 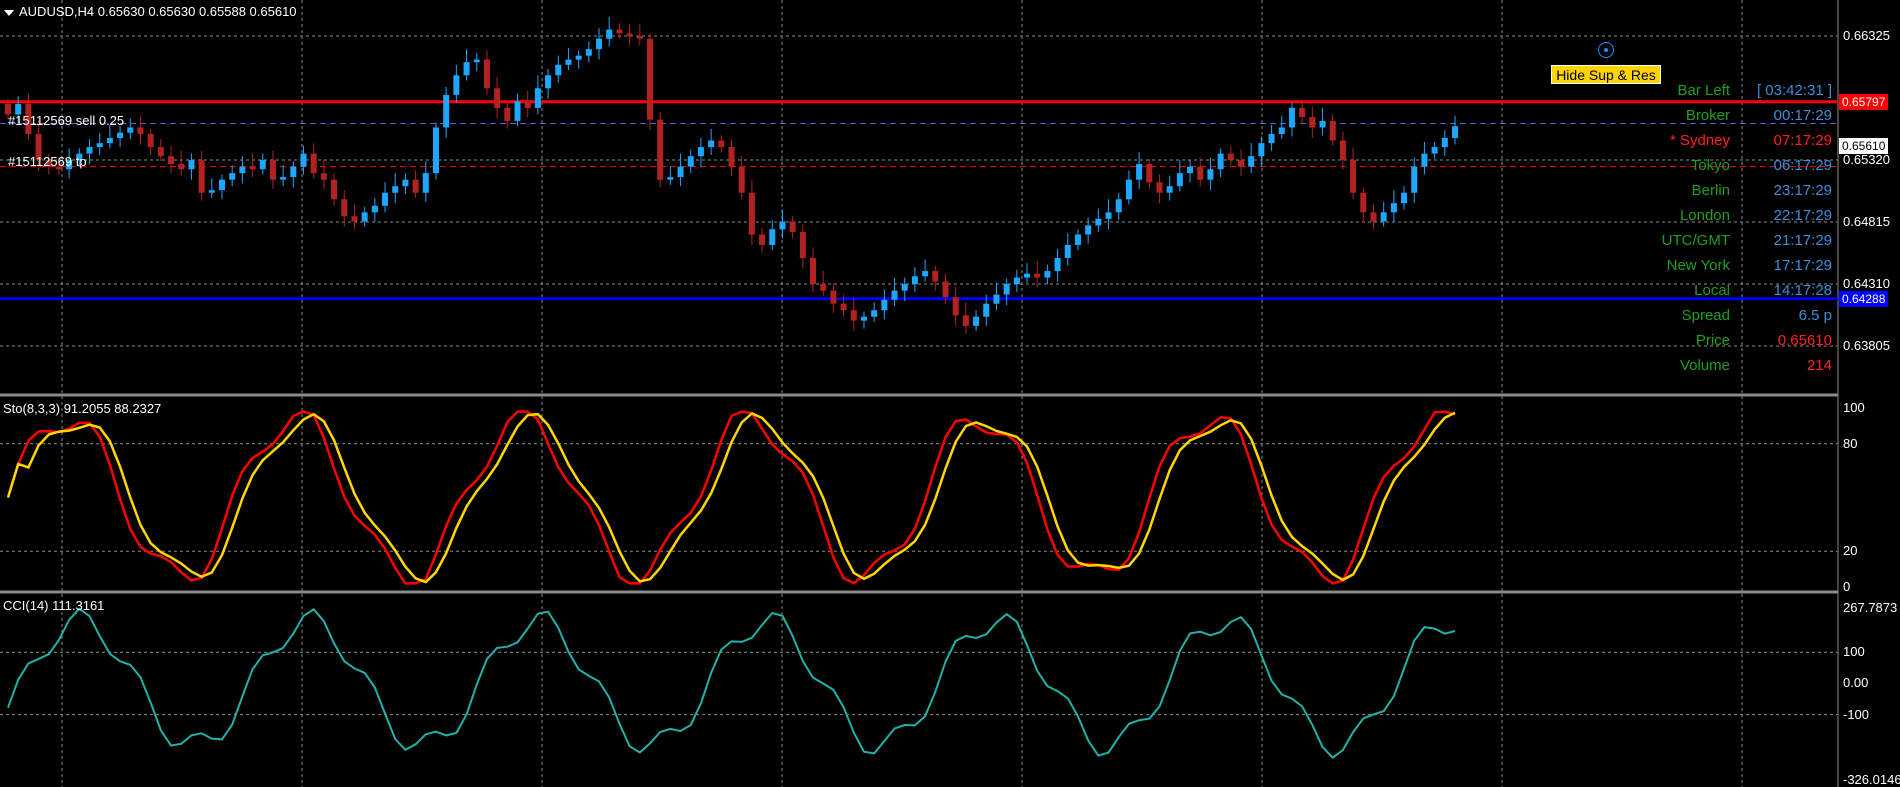 What do you see at coordinates (1870, 607) in the screenshot?
I see `cci-axis-label: 267.7873` at bounding box center [1870, 607].